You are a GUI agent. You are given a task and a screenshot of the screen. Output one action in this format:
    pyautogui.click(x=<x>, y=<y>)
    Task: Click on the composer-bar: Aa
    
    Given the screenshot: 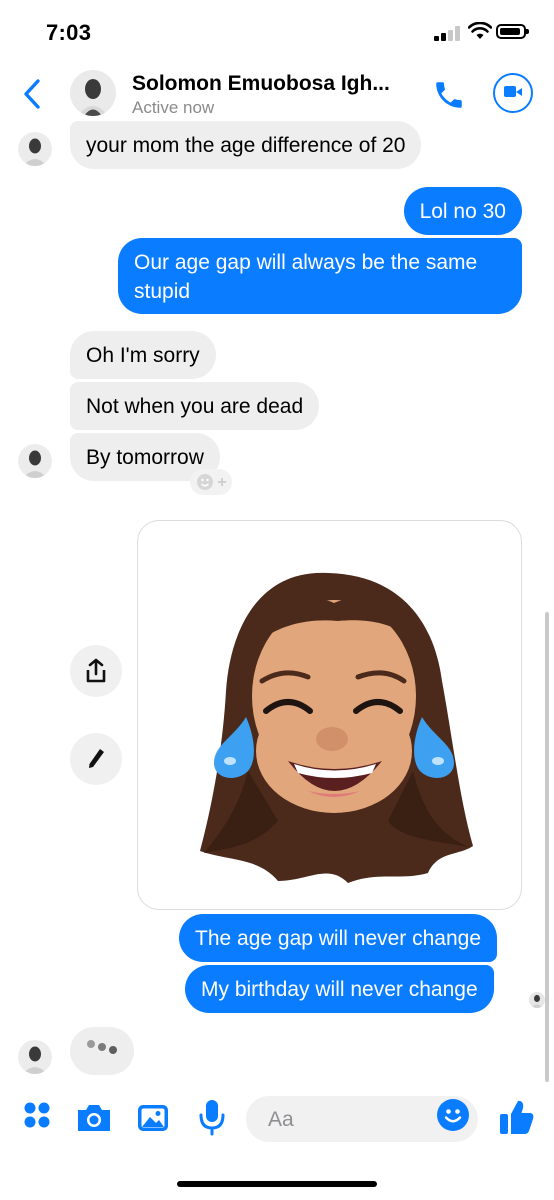 What is the action you would take?
    pyautogui.click(x=277, y=1120)
    